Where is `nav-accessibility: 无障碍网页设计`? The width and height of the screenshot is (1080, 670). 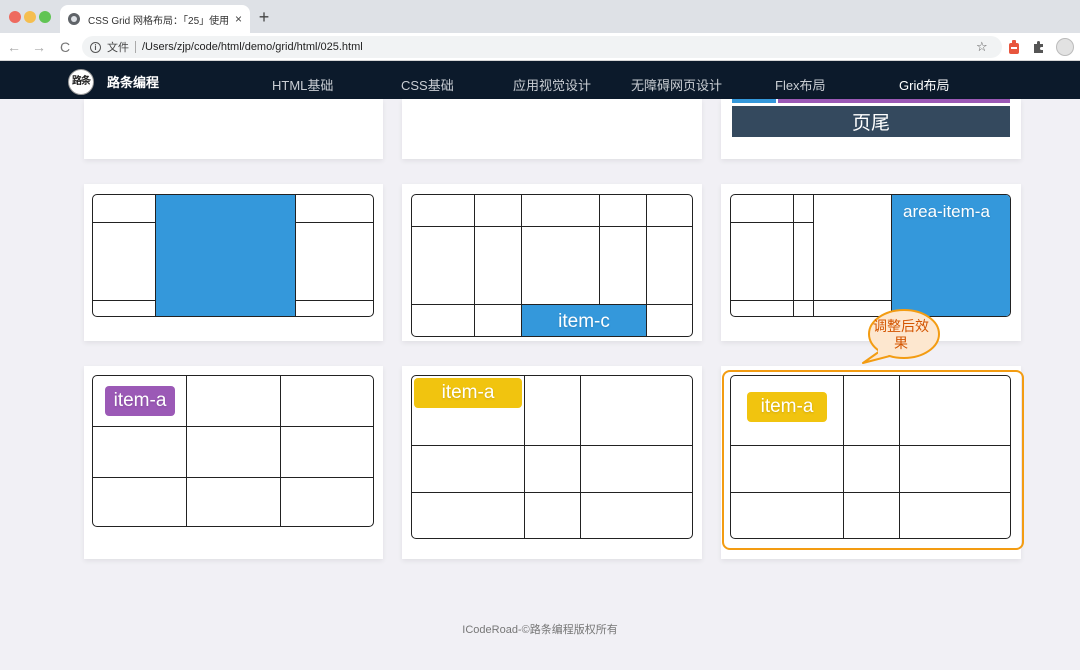 nav-accessibility: 无障碍网页设计 is located at coordinates (676, 84).